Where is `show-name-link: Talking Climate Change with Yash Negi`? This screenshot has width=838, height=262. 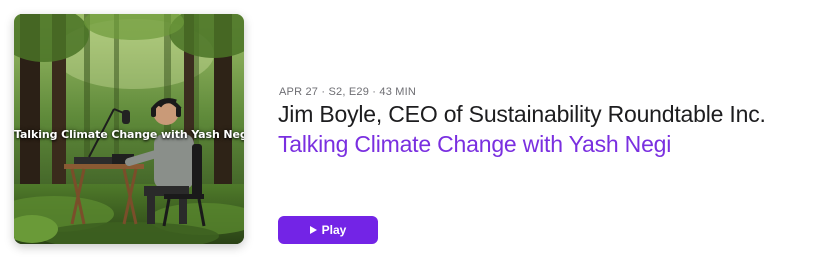
show-name-link: Talking Climate Change with Yash Negi is located at coordinates (474, 144).